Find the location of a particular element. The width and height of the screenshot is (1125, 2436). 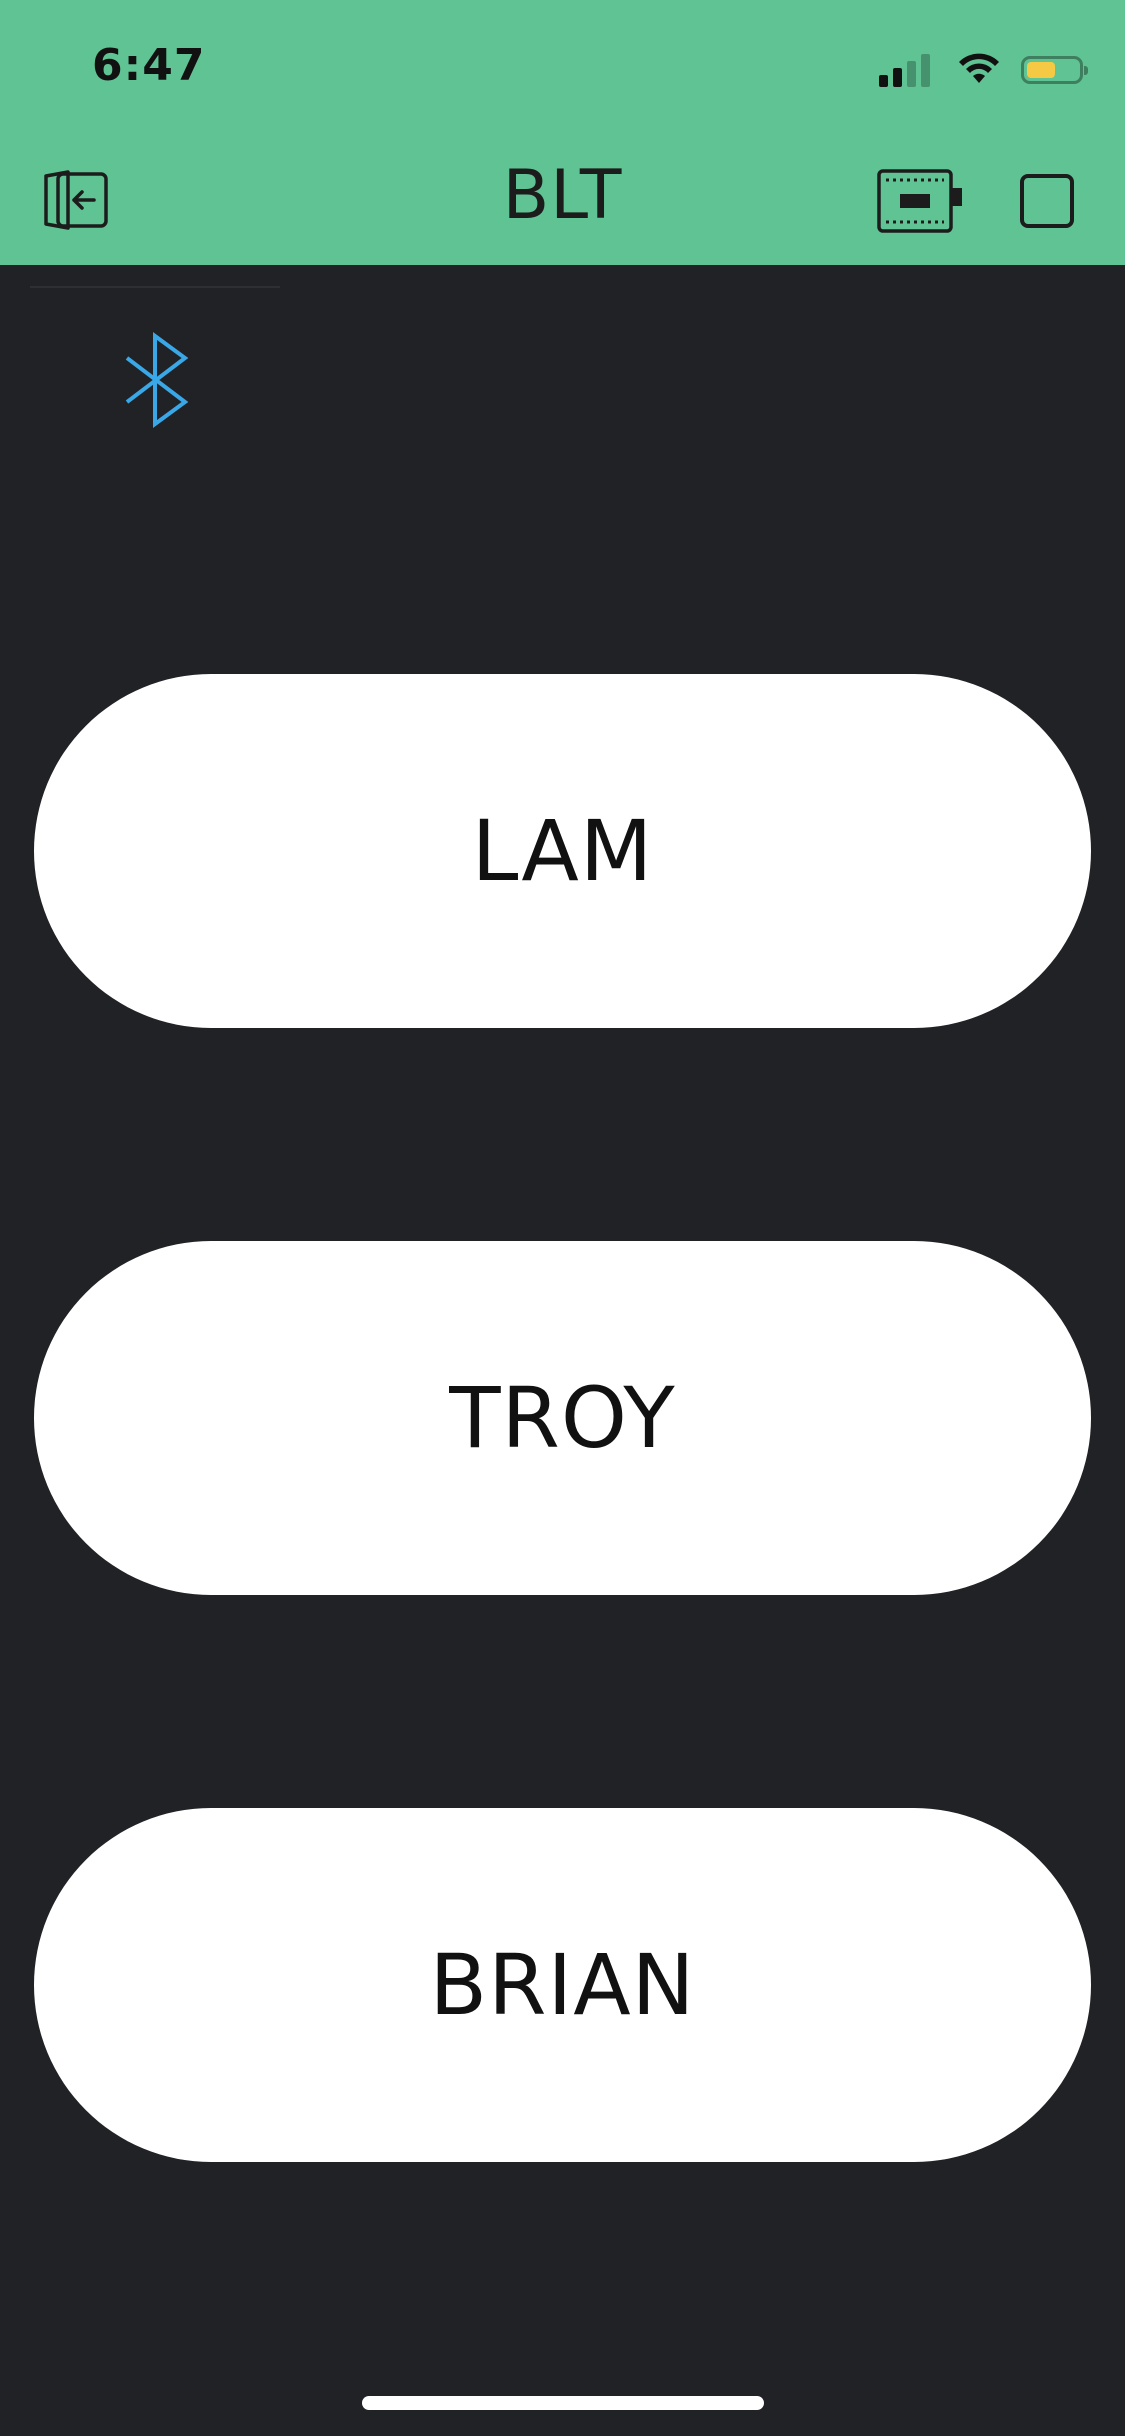

battery-level is located at coordinates (1041, 70).